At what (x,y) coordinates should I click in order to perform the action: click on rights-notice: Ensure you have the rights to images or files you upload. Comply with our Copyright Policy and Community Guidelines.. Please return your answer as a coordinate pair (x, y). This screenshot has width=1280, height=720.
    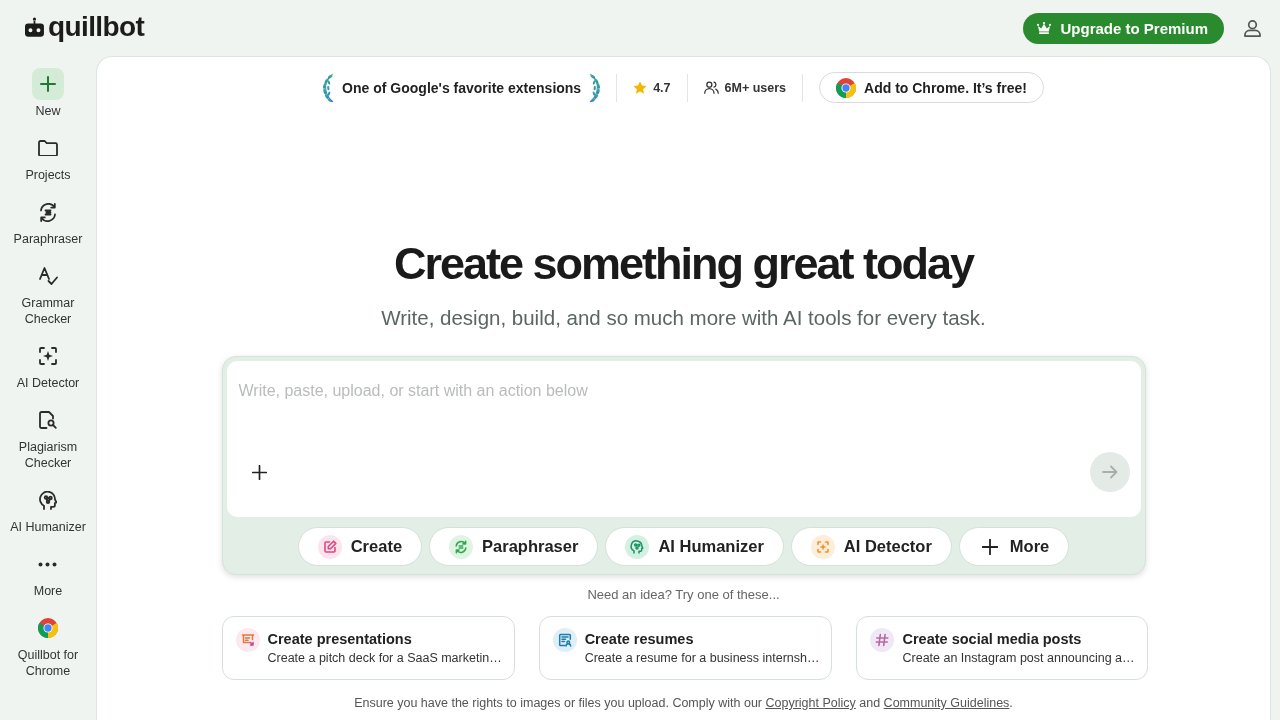
    Looking at the image, I should click on (683, 703).